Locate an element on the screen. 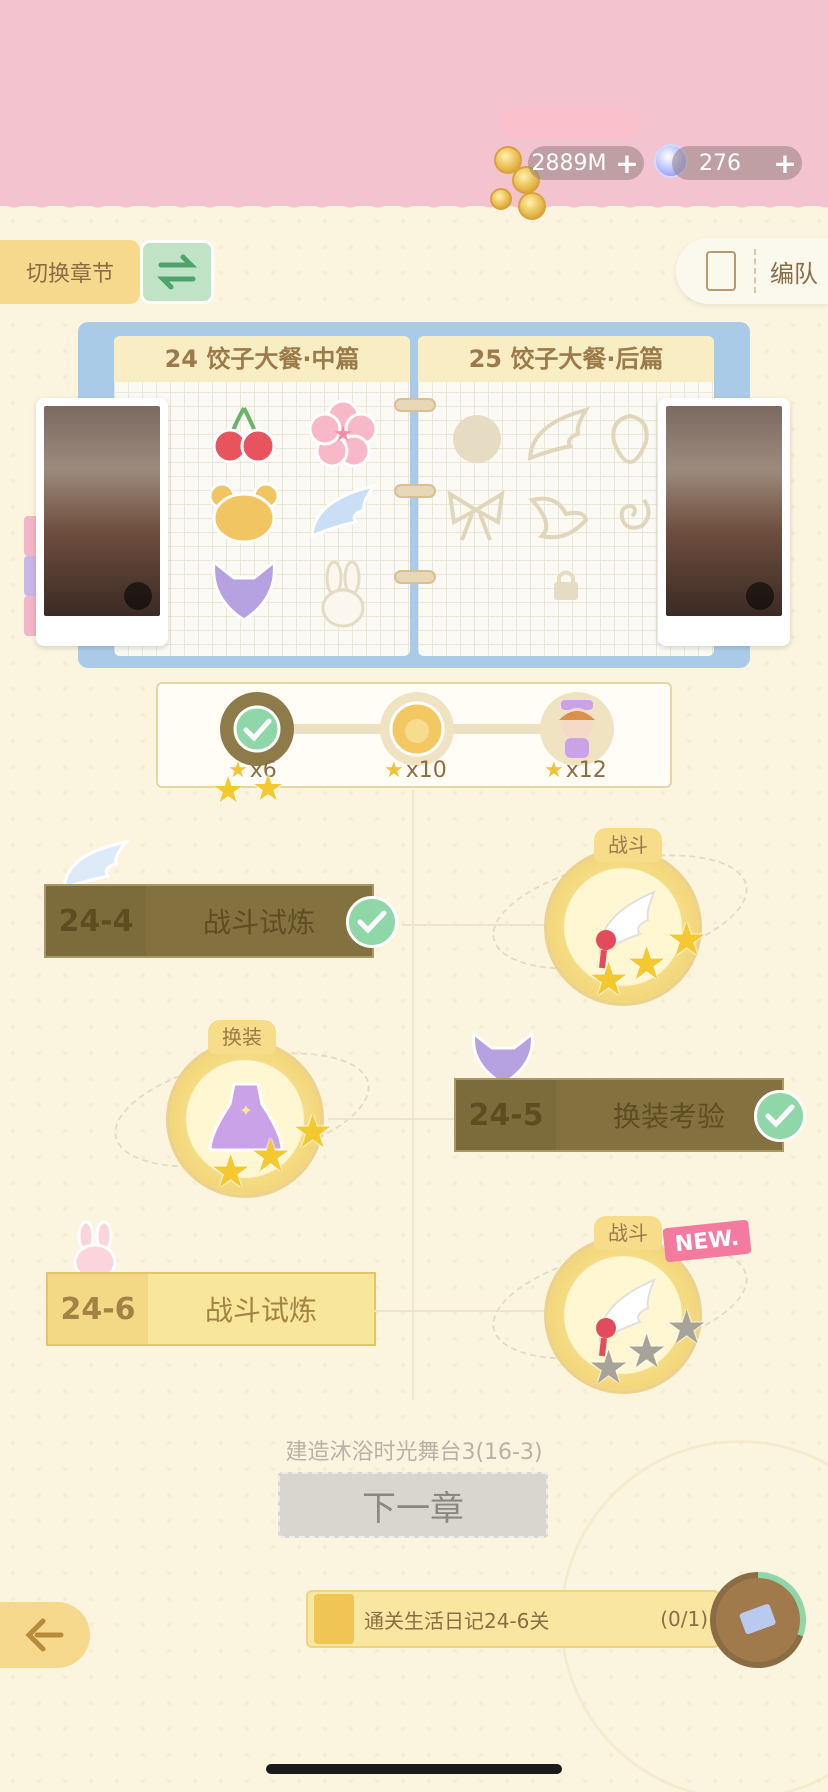 The image size is (828, 1792). bird-outline-icon is located at coordinates (558, 517).